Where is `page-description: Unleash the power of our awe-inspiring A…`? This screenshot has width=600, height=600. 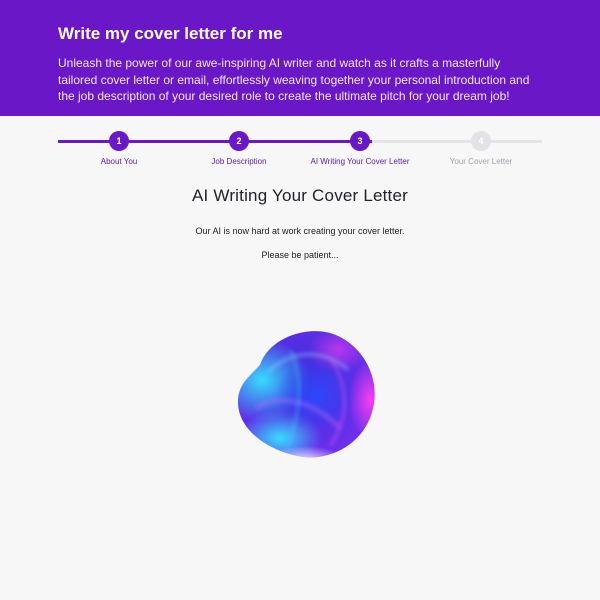 page-description: Unleash the power of our awe-inspiring A… is located at coordinates (294, 79).